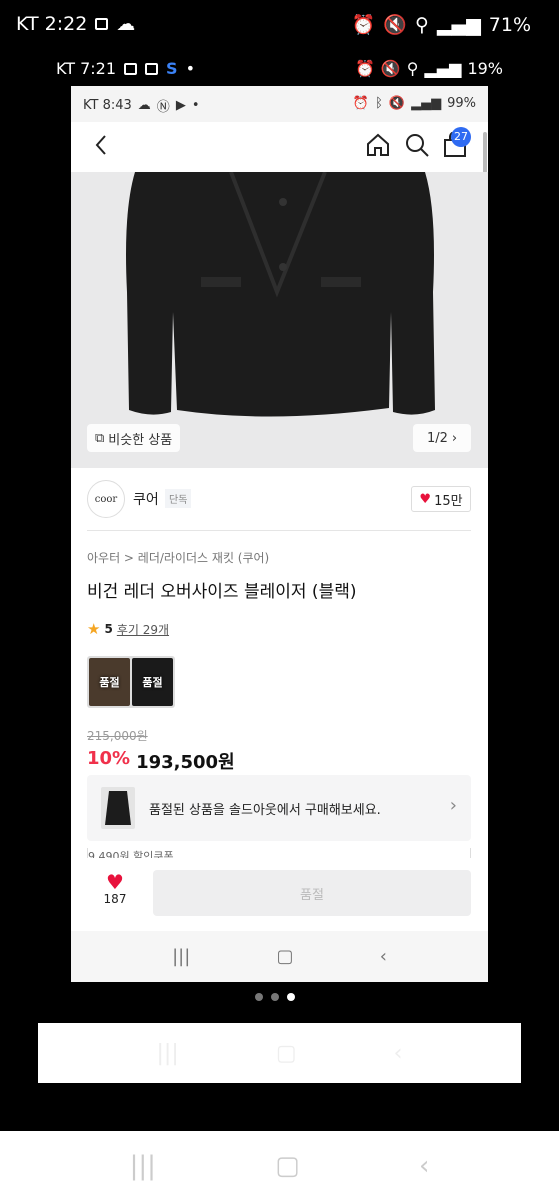 The height and width of the screenshot is (1200, 559). Describe the element at coordinates (108, 629) in the screenshot. I see `rating-value: 5` at that location.